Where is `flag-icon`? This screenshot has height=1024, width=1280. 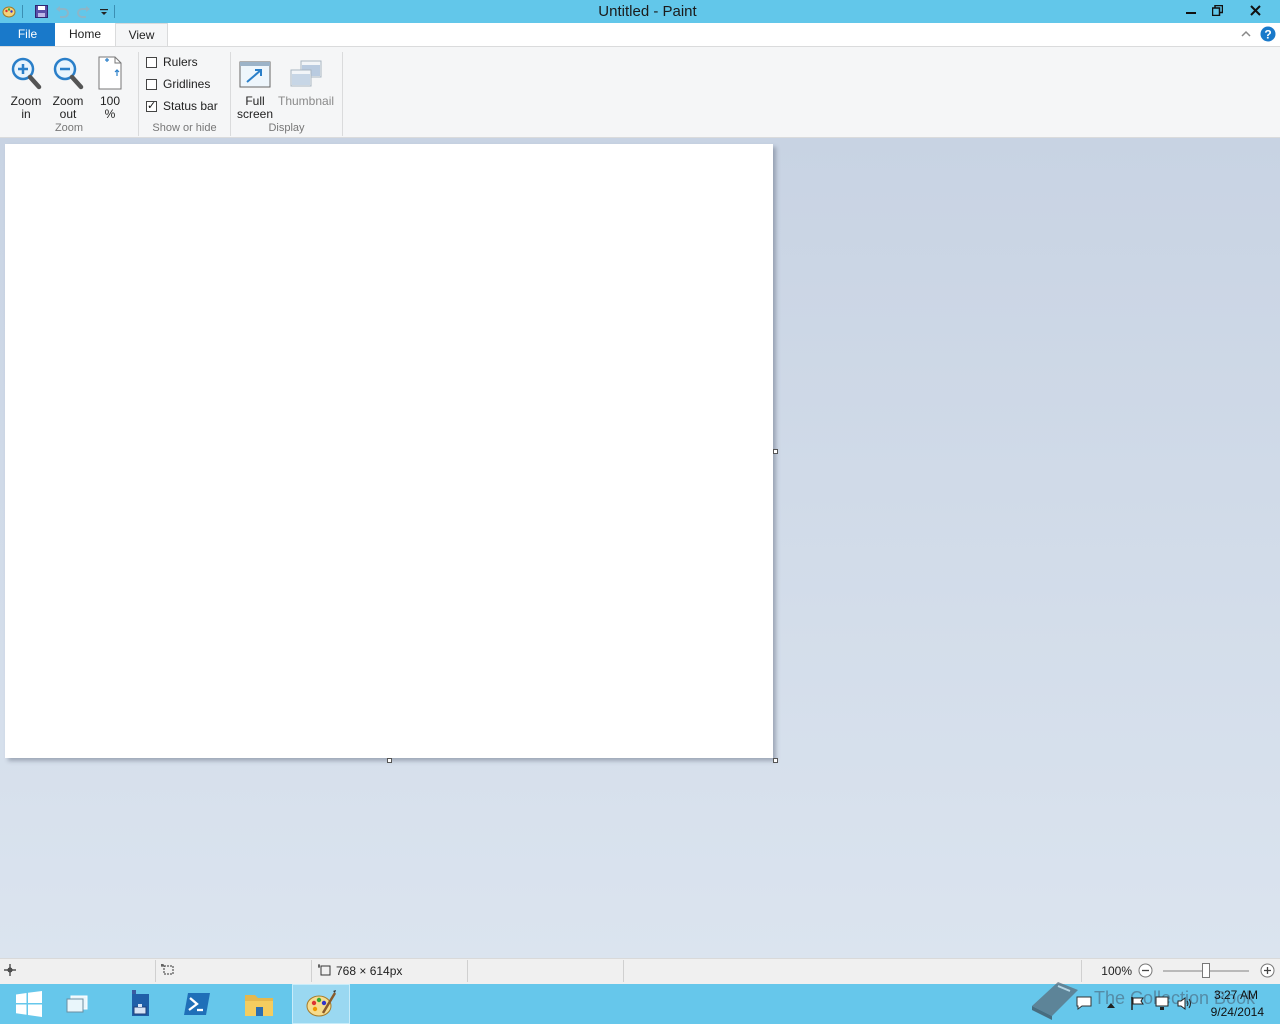 flag-icon is located at coordinates (1138, 1003).